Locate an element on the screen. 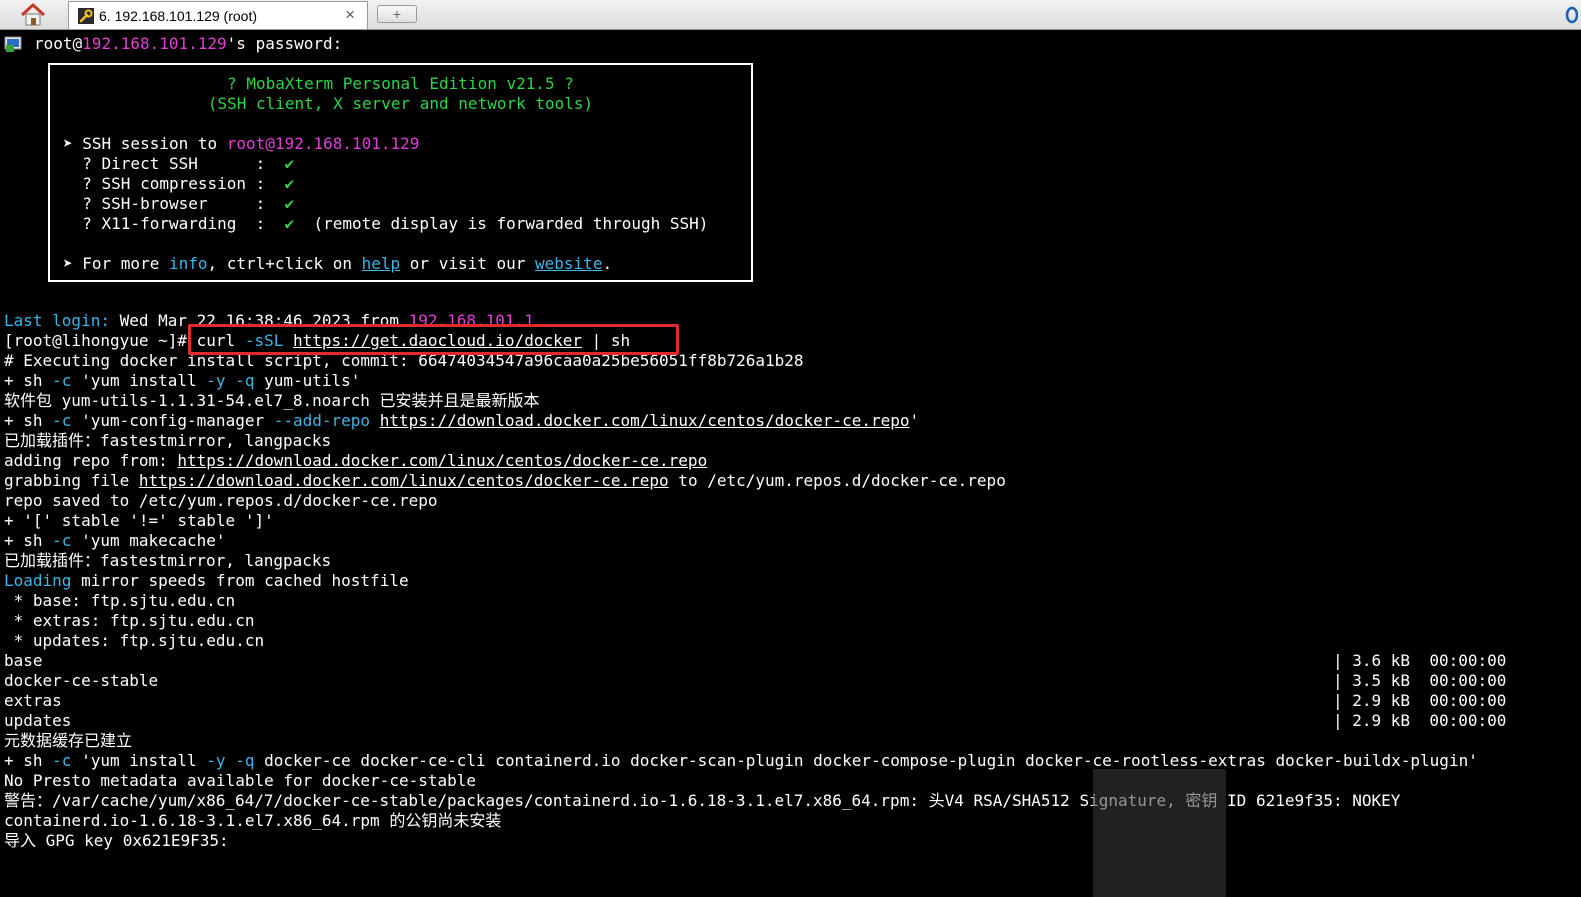  help-link: help is located at coordinates (381, 263).